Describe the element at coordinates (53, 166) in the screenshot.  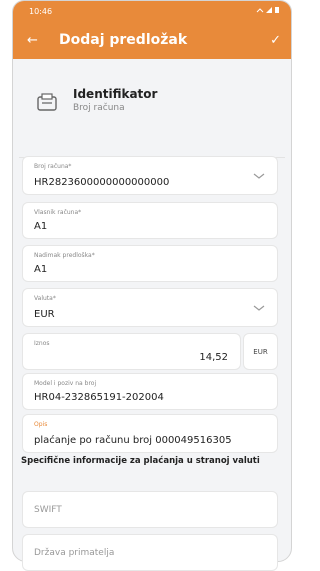
I see `account-number-label: Broj računa*` at that location.